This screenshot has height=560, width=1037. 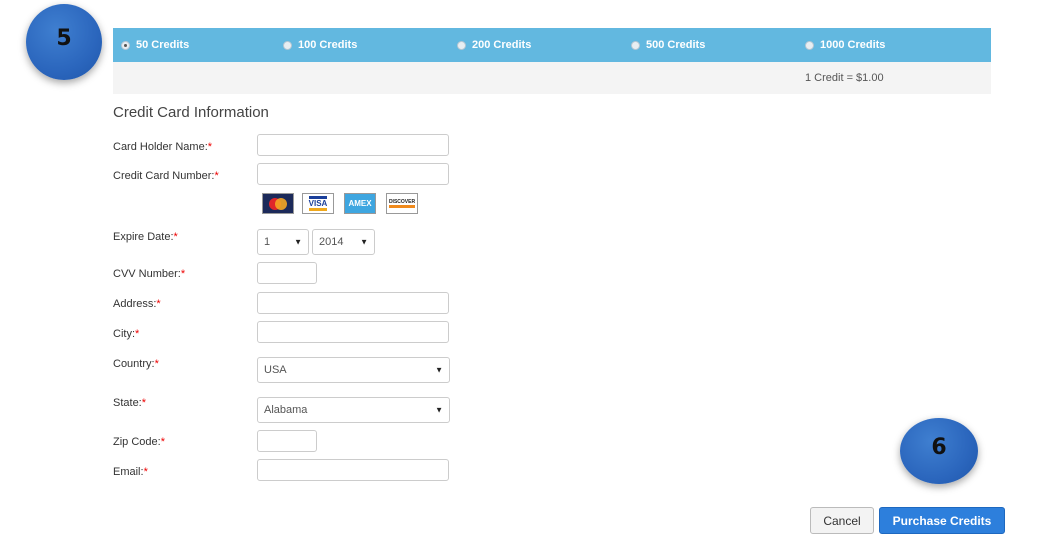 I want to click on email-label: Email:*, so click(x=130, y=472).